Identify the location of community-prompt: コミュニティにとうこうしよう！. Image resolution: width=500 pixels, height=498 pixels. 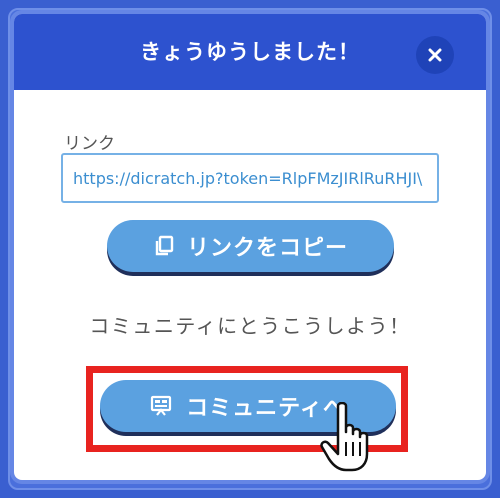
(250, 326).